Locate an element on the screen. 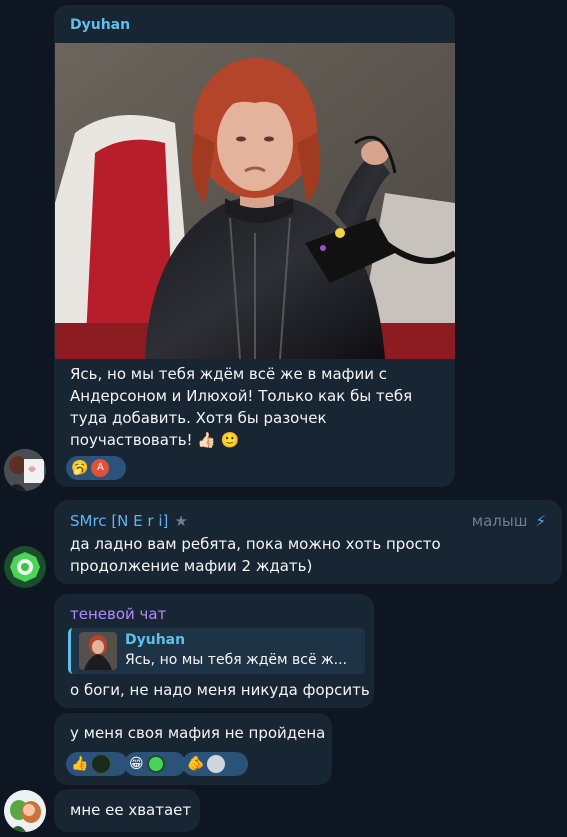  sender-name: SMrc [N E r i] ★ is located at coordinates (129, 521).